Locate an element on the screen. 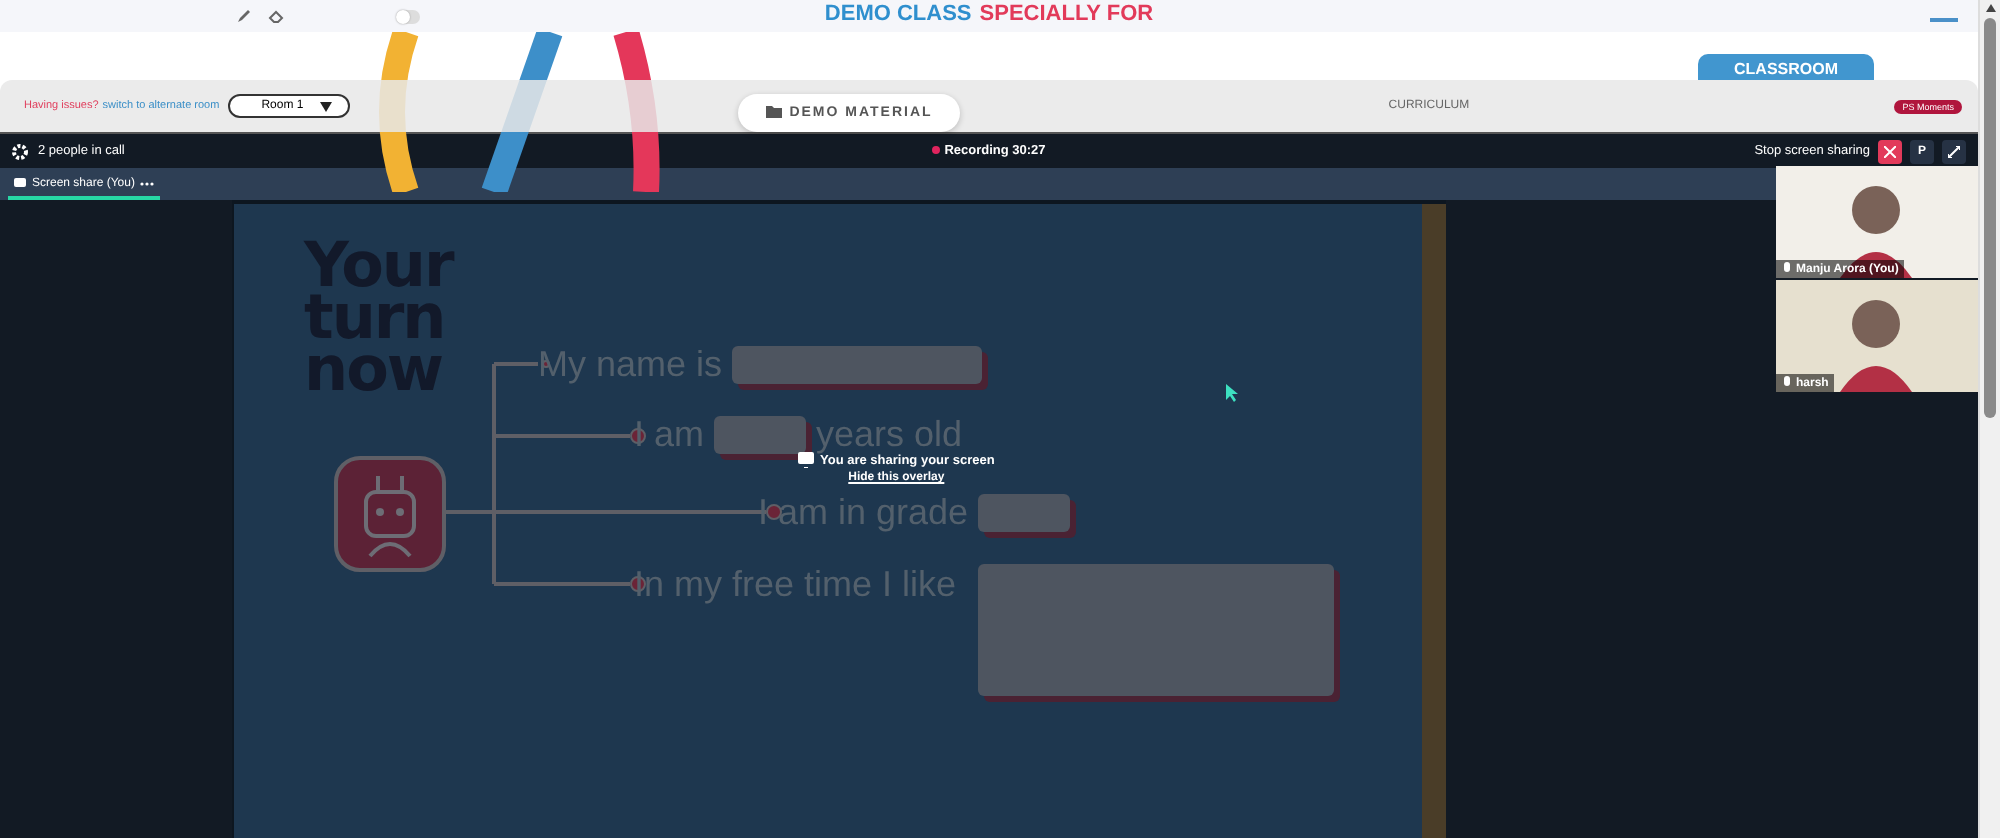 Image resolution: width=2000 pixels, height=838 pixels. robot-icon is located at coordinates (390, 514).